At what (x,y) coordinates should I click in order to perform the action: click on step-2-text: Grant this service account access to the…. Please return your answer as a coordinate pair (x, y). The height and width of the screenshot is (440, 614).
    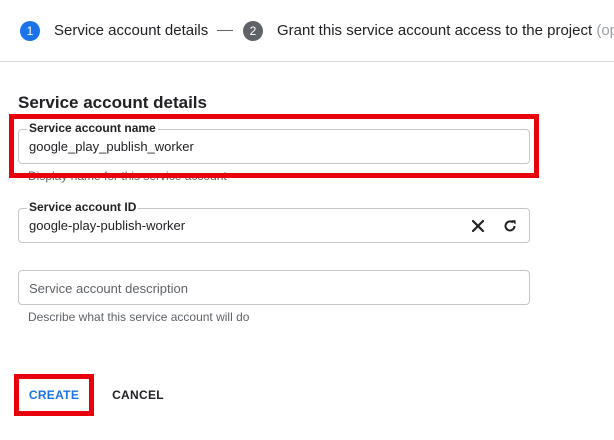
    Looking at the image, I should click on (434, 30).